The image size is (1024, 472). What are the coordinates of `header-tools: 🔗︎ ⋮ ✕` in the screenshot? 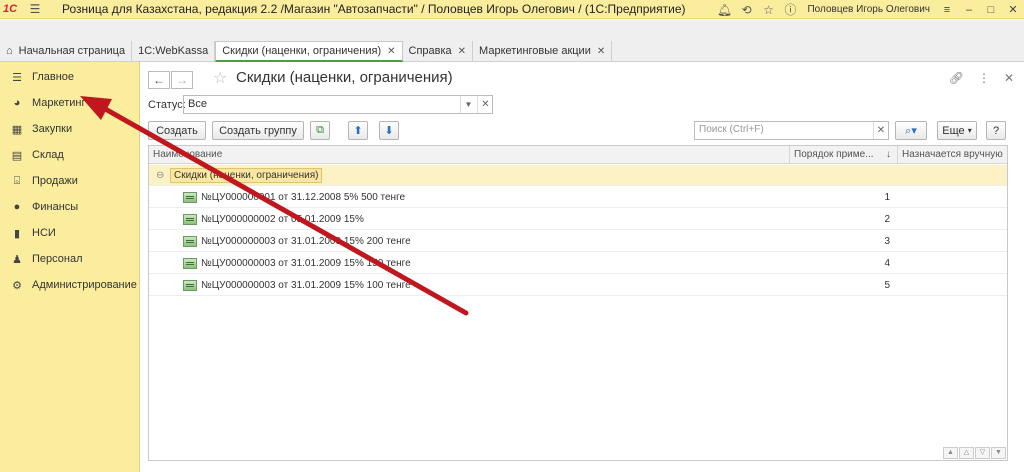 It's located at (981, 78).